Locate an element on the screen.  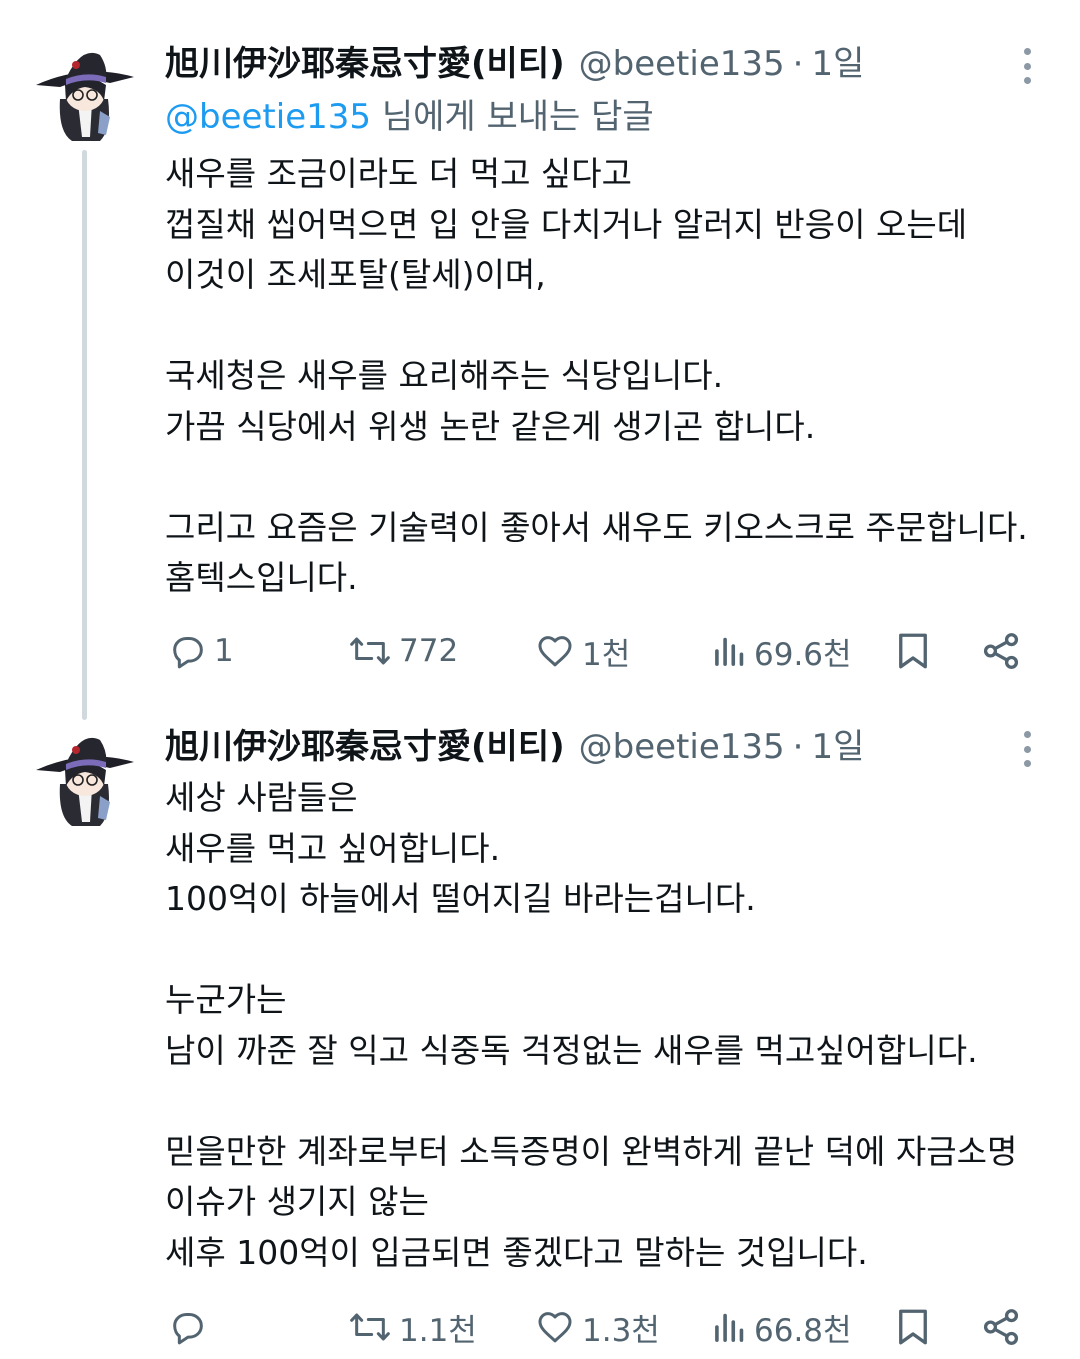
reply-count: 1 is located at coordinates (224, 651).